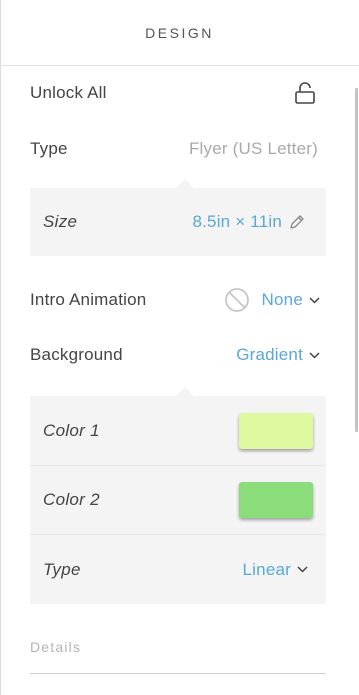 Image resolution: width=359 pixels, height=695 pixels. I want to click on type-value: Flyer (US Letter), so click(253, 148).